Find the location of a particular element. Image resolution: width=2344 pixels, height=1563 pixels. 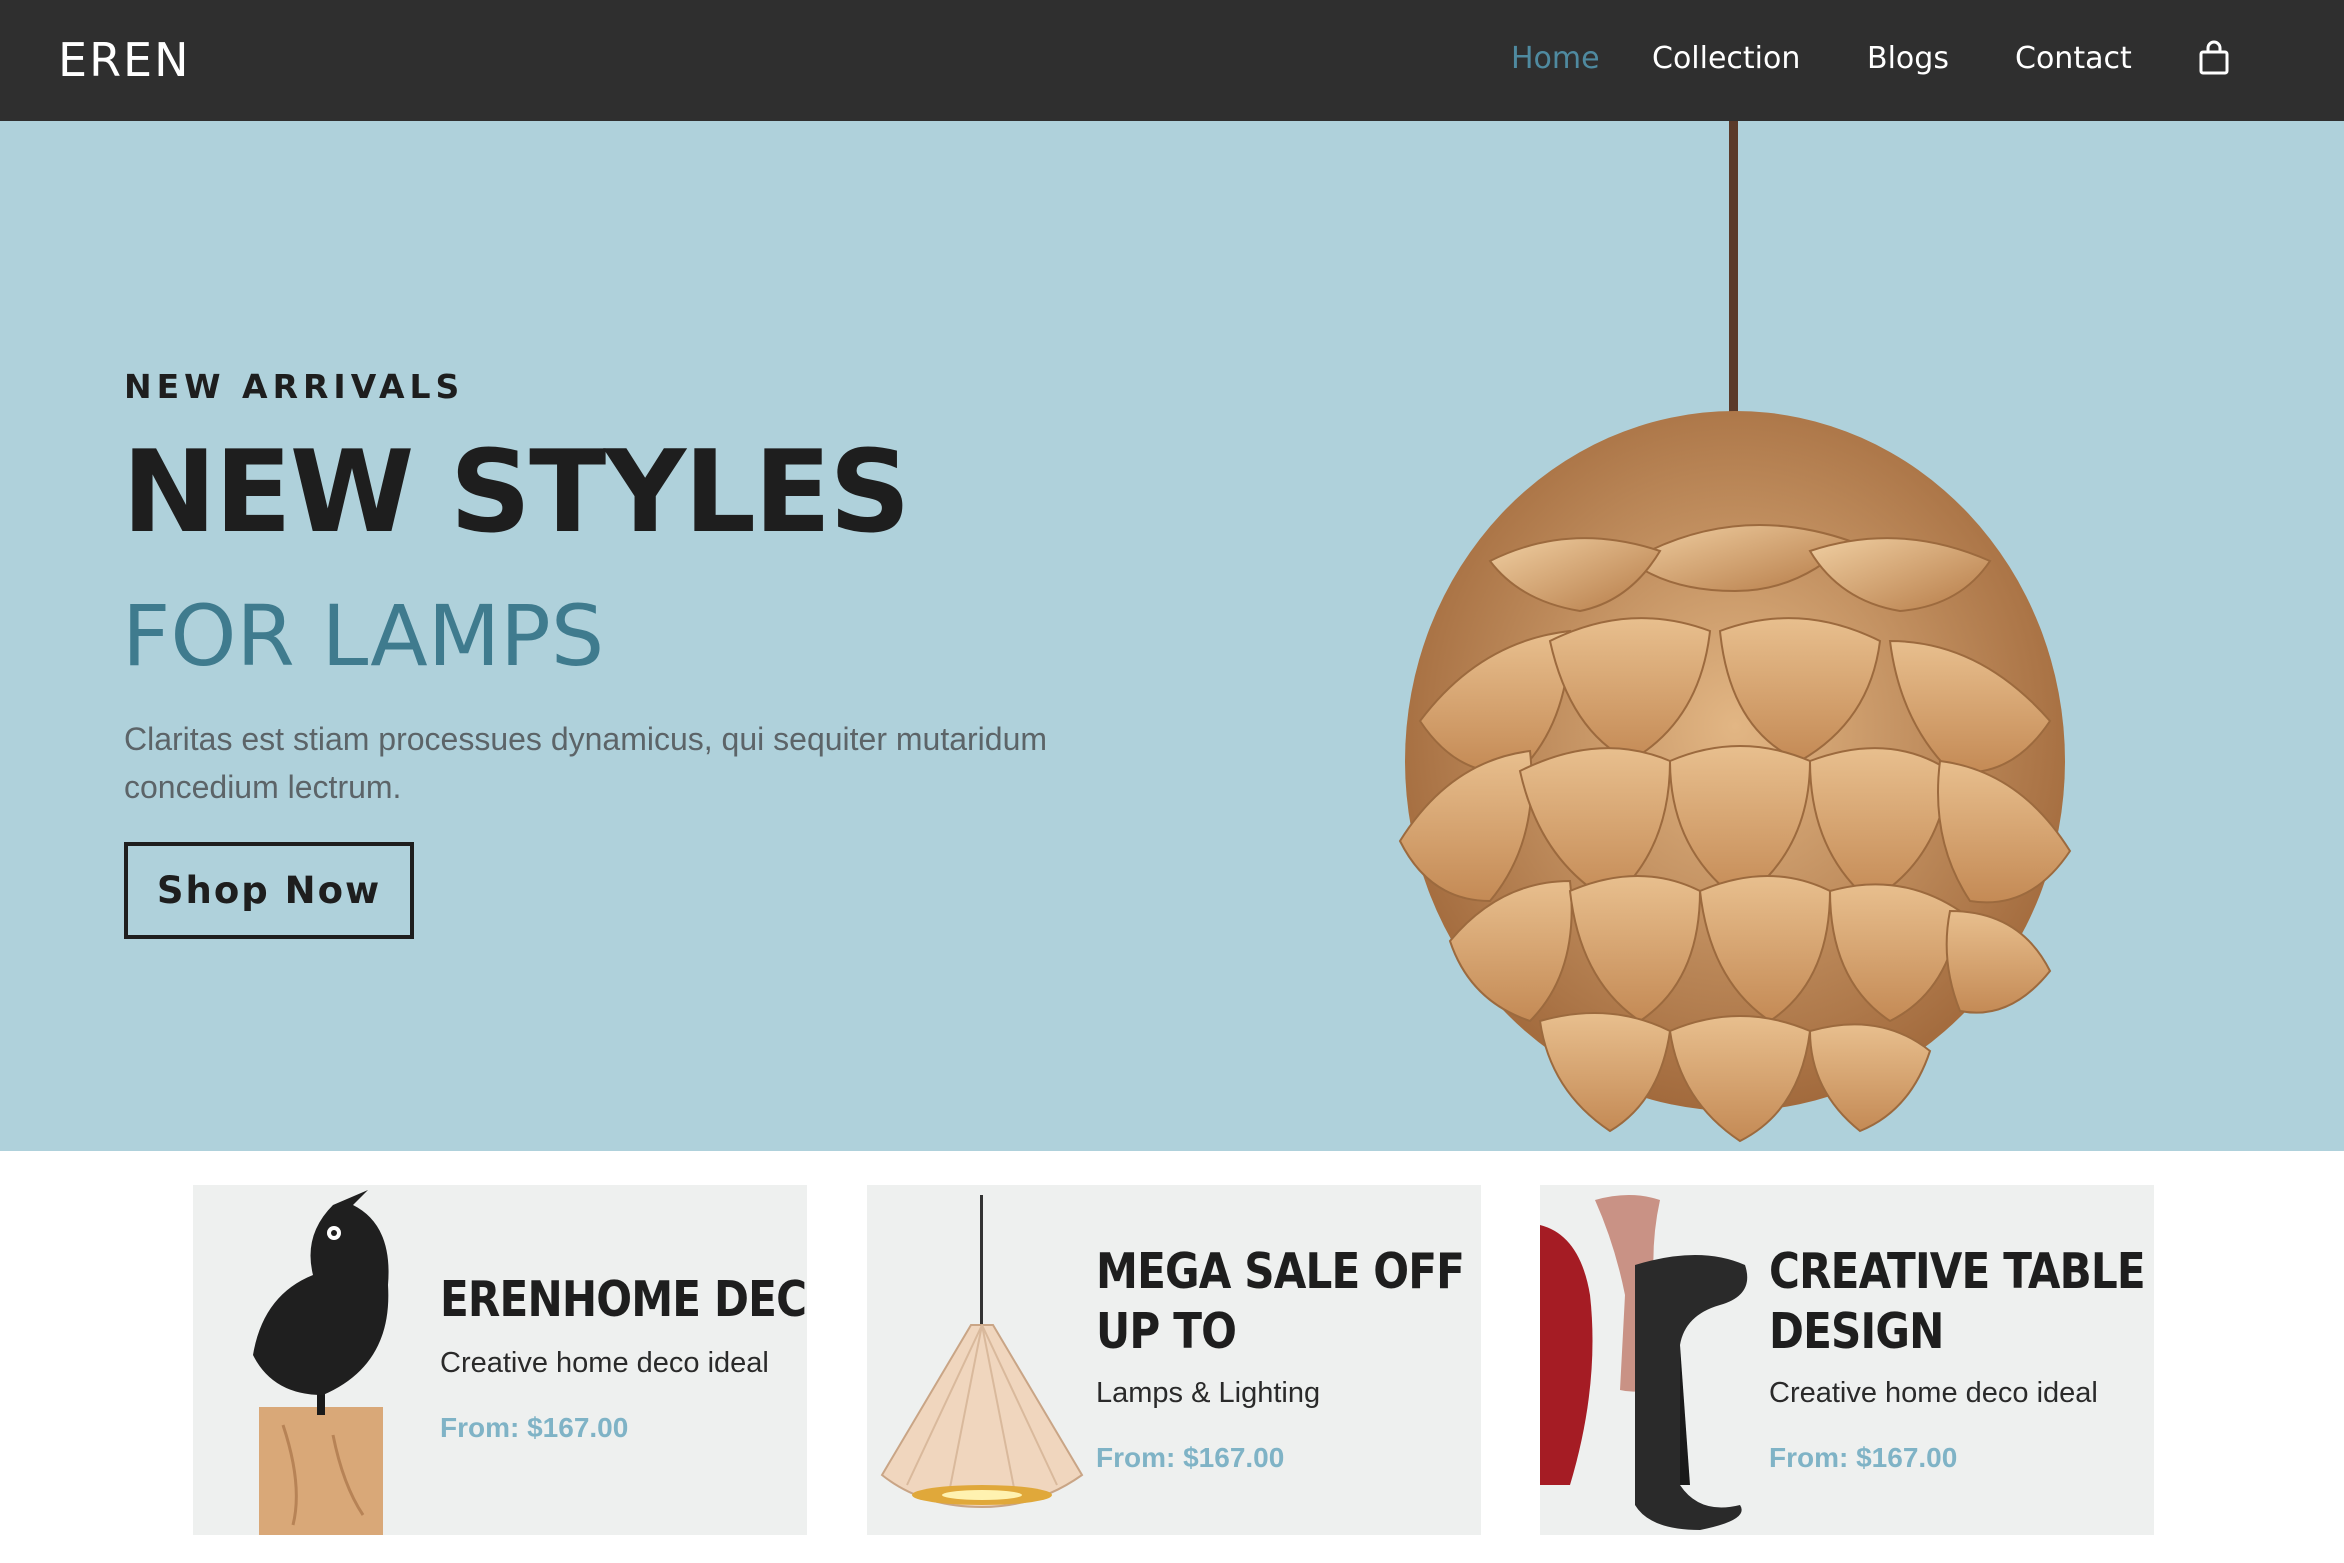

card-title: MEGA SALE OFF UP TO is located at coordinates (1280, 1302).